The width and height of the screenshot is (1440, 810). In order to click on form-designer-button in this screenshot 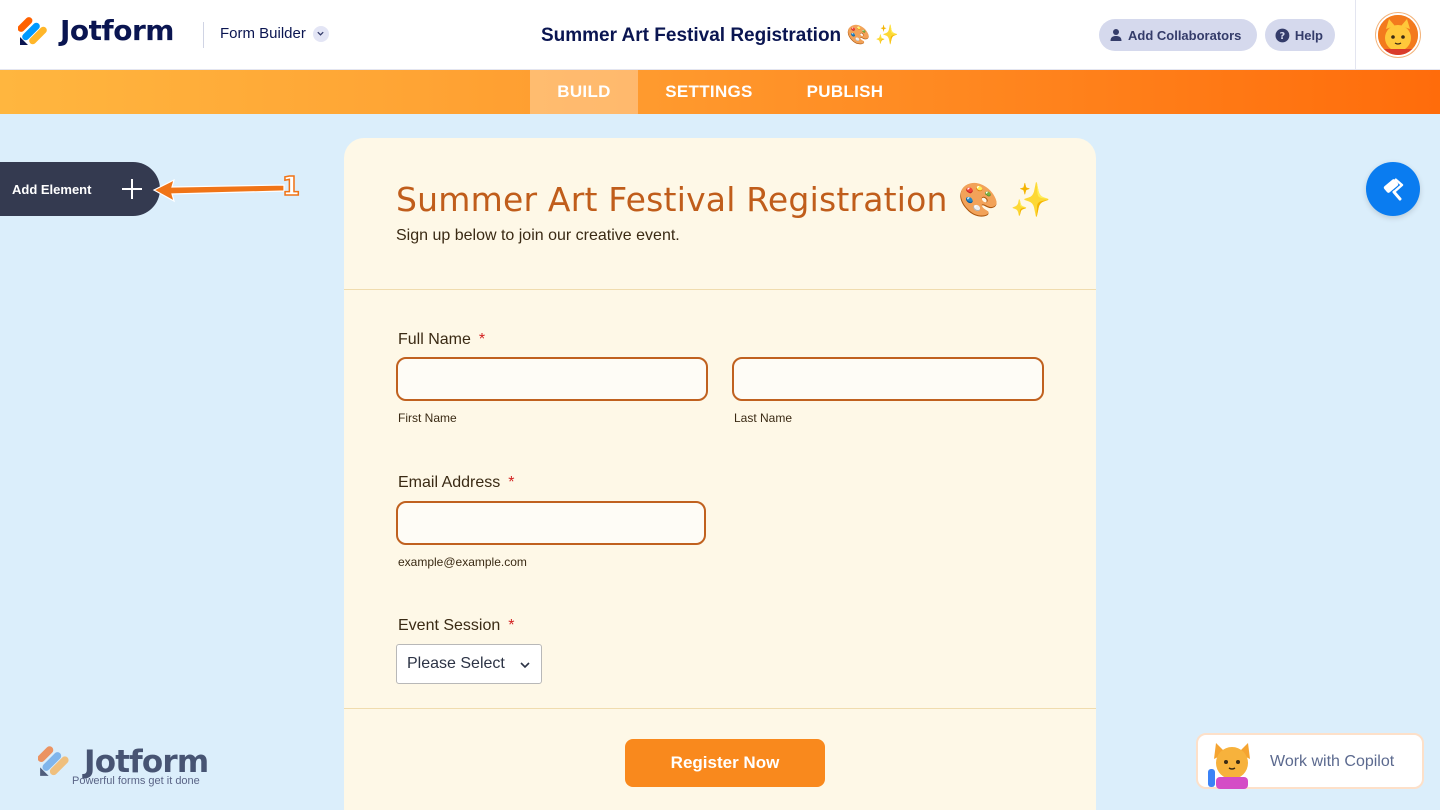, I will do `click(1393, 189)`.